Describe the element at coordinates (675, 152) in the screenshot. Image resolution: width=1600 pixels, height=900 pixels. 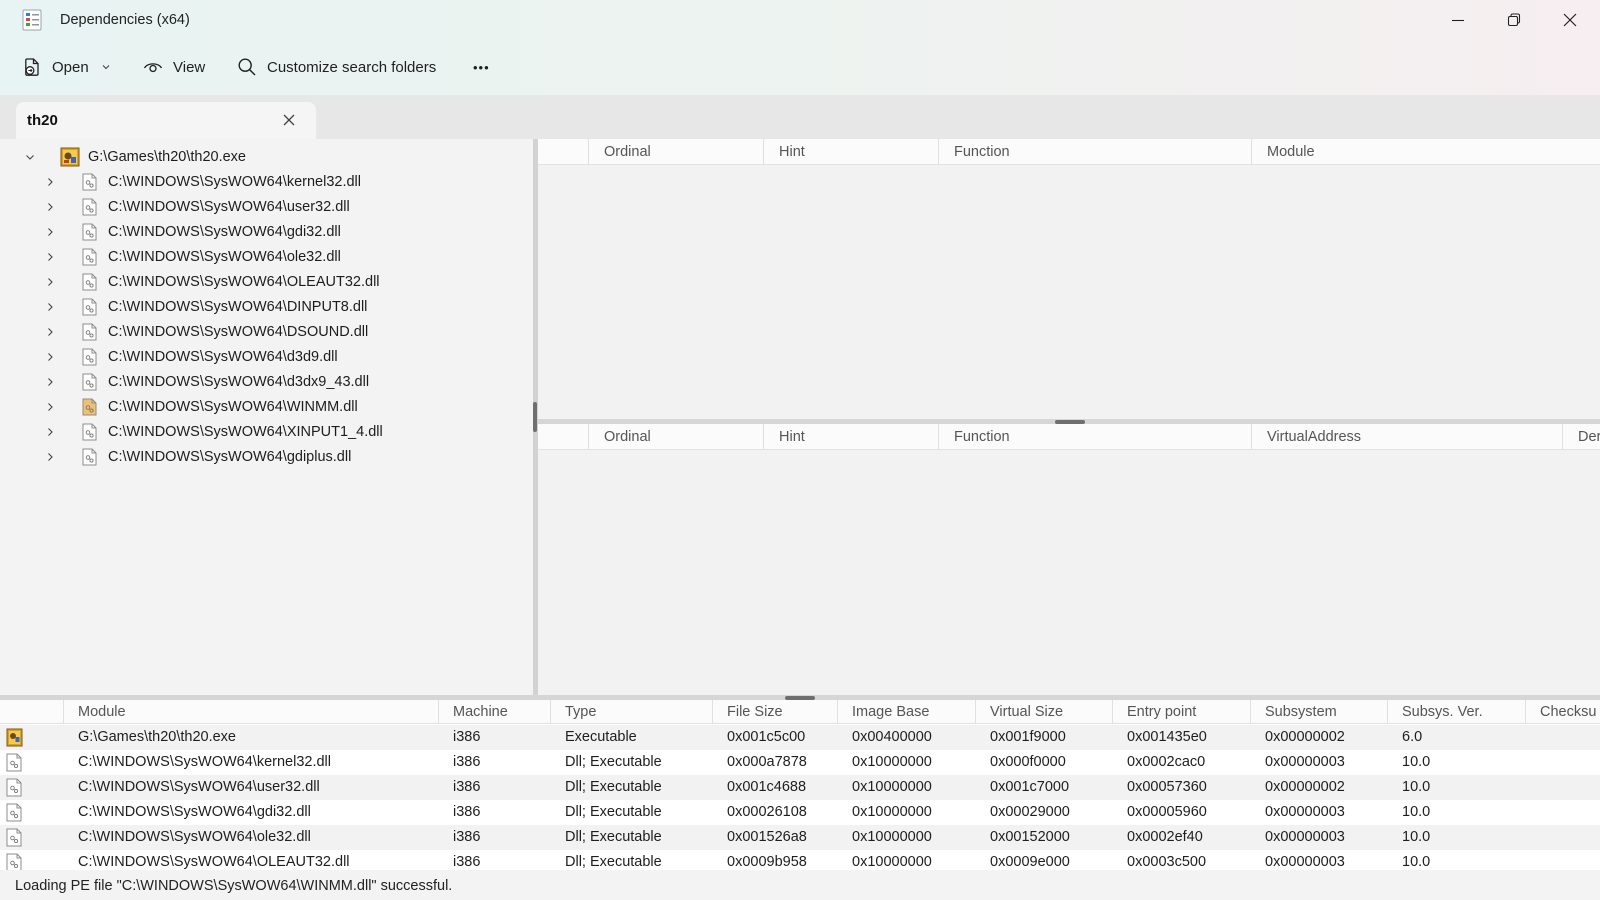
I see `imports-col-ordinal: Ordinal` at that location.